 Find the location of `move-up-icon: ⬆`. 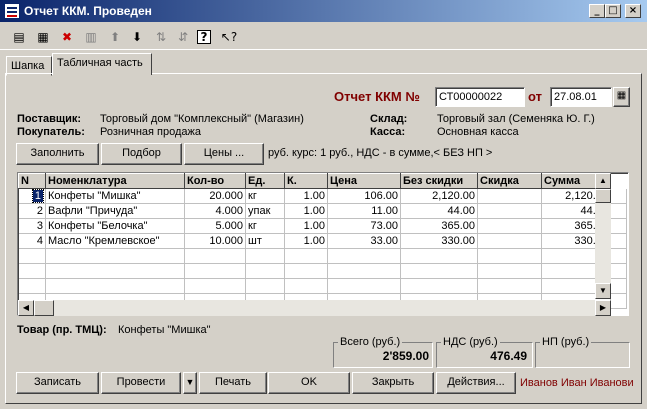

move-up-icon: ⬆ is located at coordinates (115, 37).